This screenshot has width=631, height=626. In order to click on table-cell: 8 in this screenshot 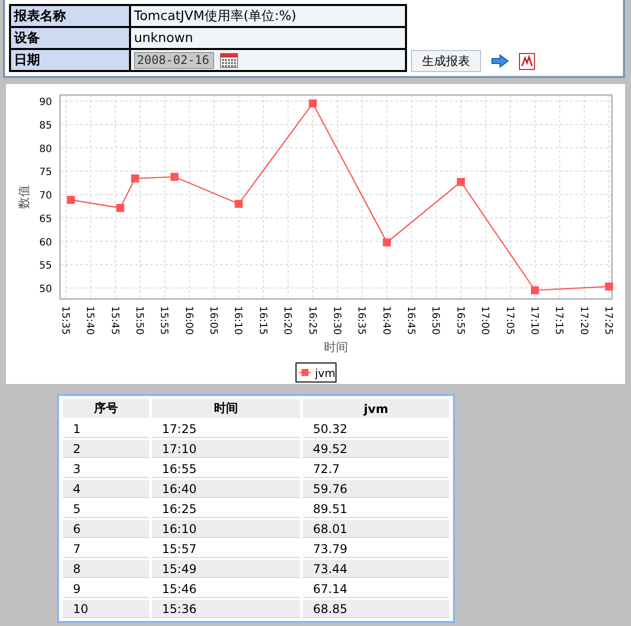, I will do `click(106, 569)`.